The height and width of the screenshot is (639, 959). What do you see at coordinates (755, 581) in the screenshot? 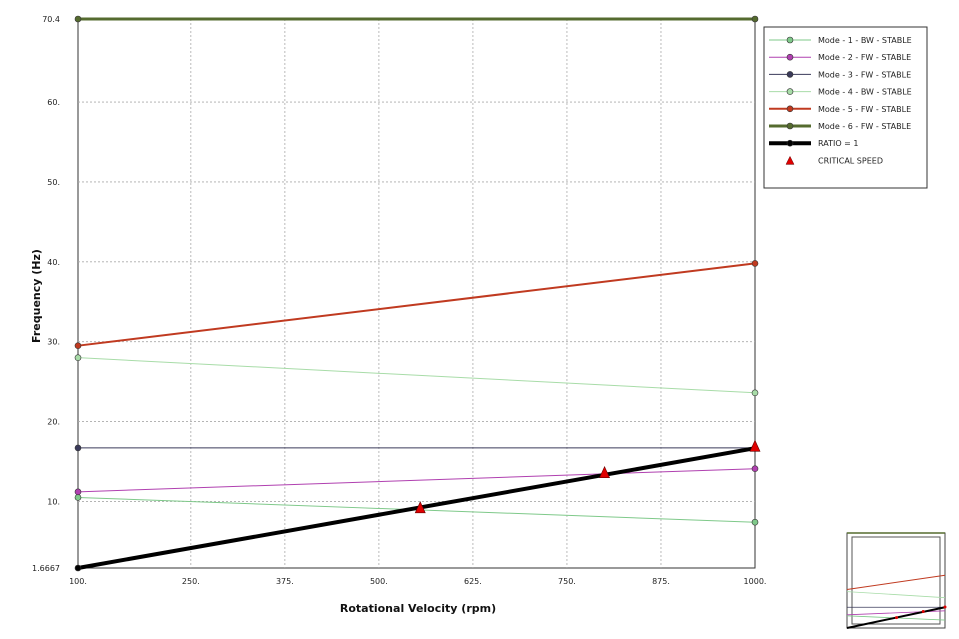
I see `x-tick-label: 1000.` at bounding box center [755, 581].